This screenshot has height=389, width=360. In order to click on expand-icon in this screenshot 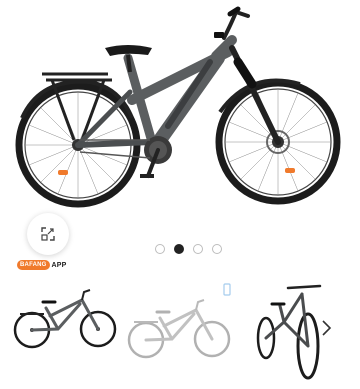, I will do `click(48, 234)`.